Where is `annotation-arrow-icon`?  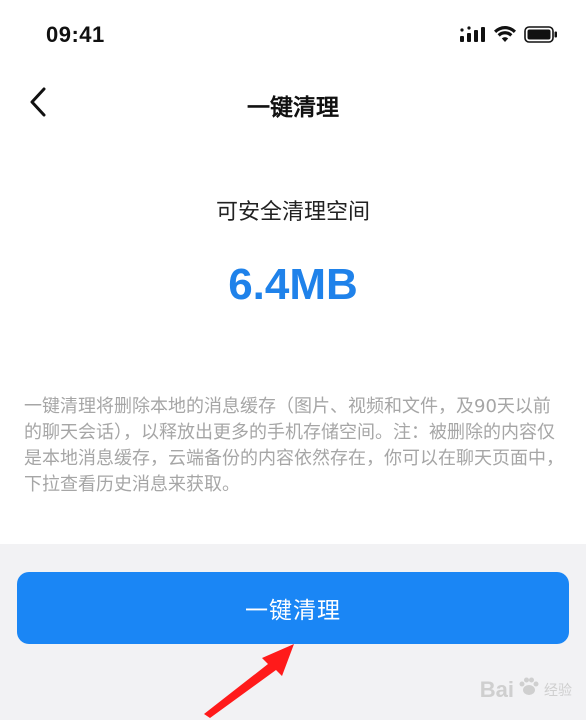
annotation-arrow-icon is located at coordinates (249, 681).